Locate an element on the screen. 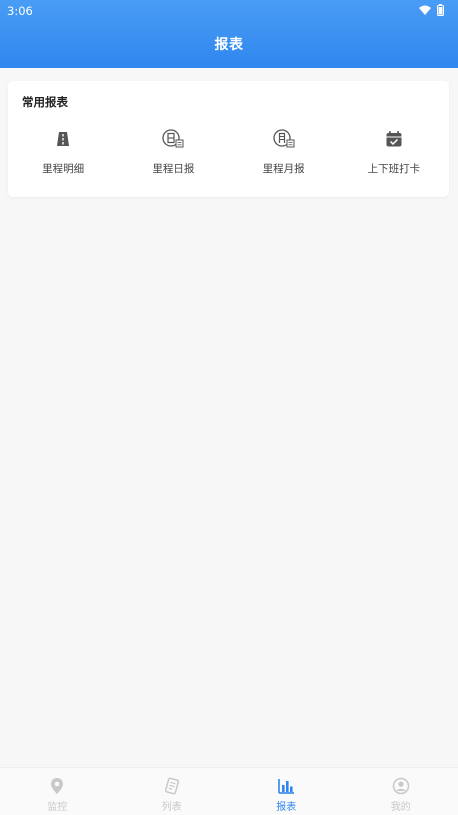 The height and width of the screenshot is (815, 458). report-label: 里程日报 is located at coordinates (173, 169).